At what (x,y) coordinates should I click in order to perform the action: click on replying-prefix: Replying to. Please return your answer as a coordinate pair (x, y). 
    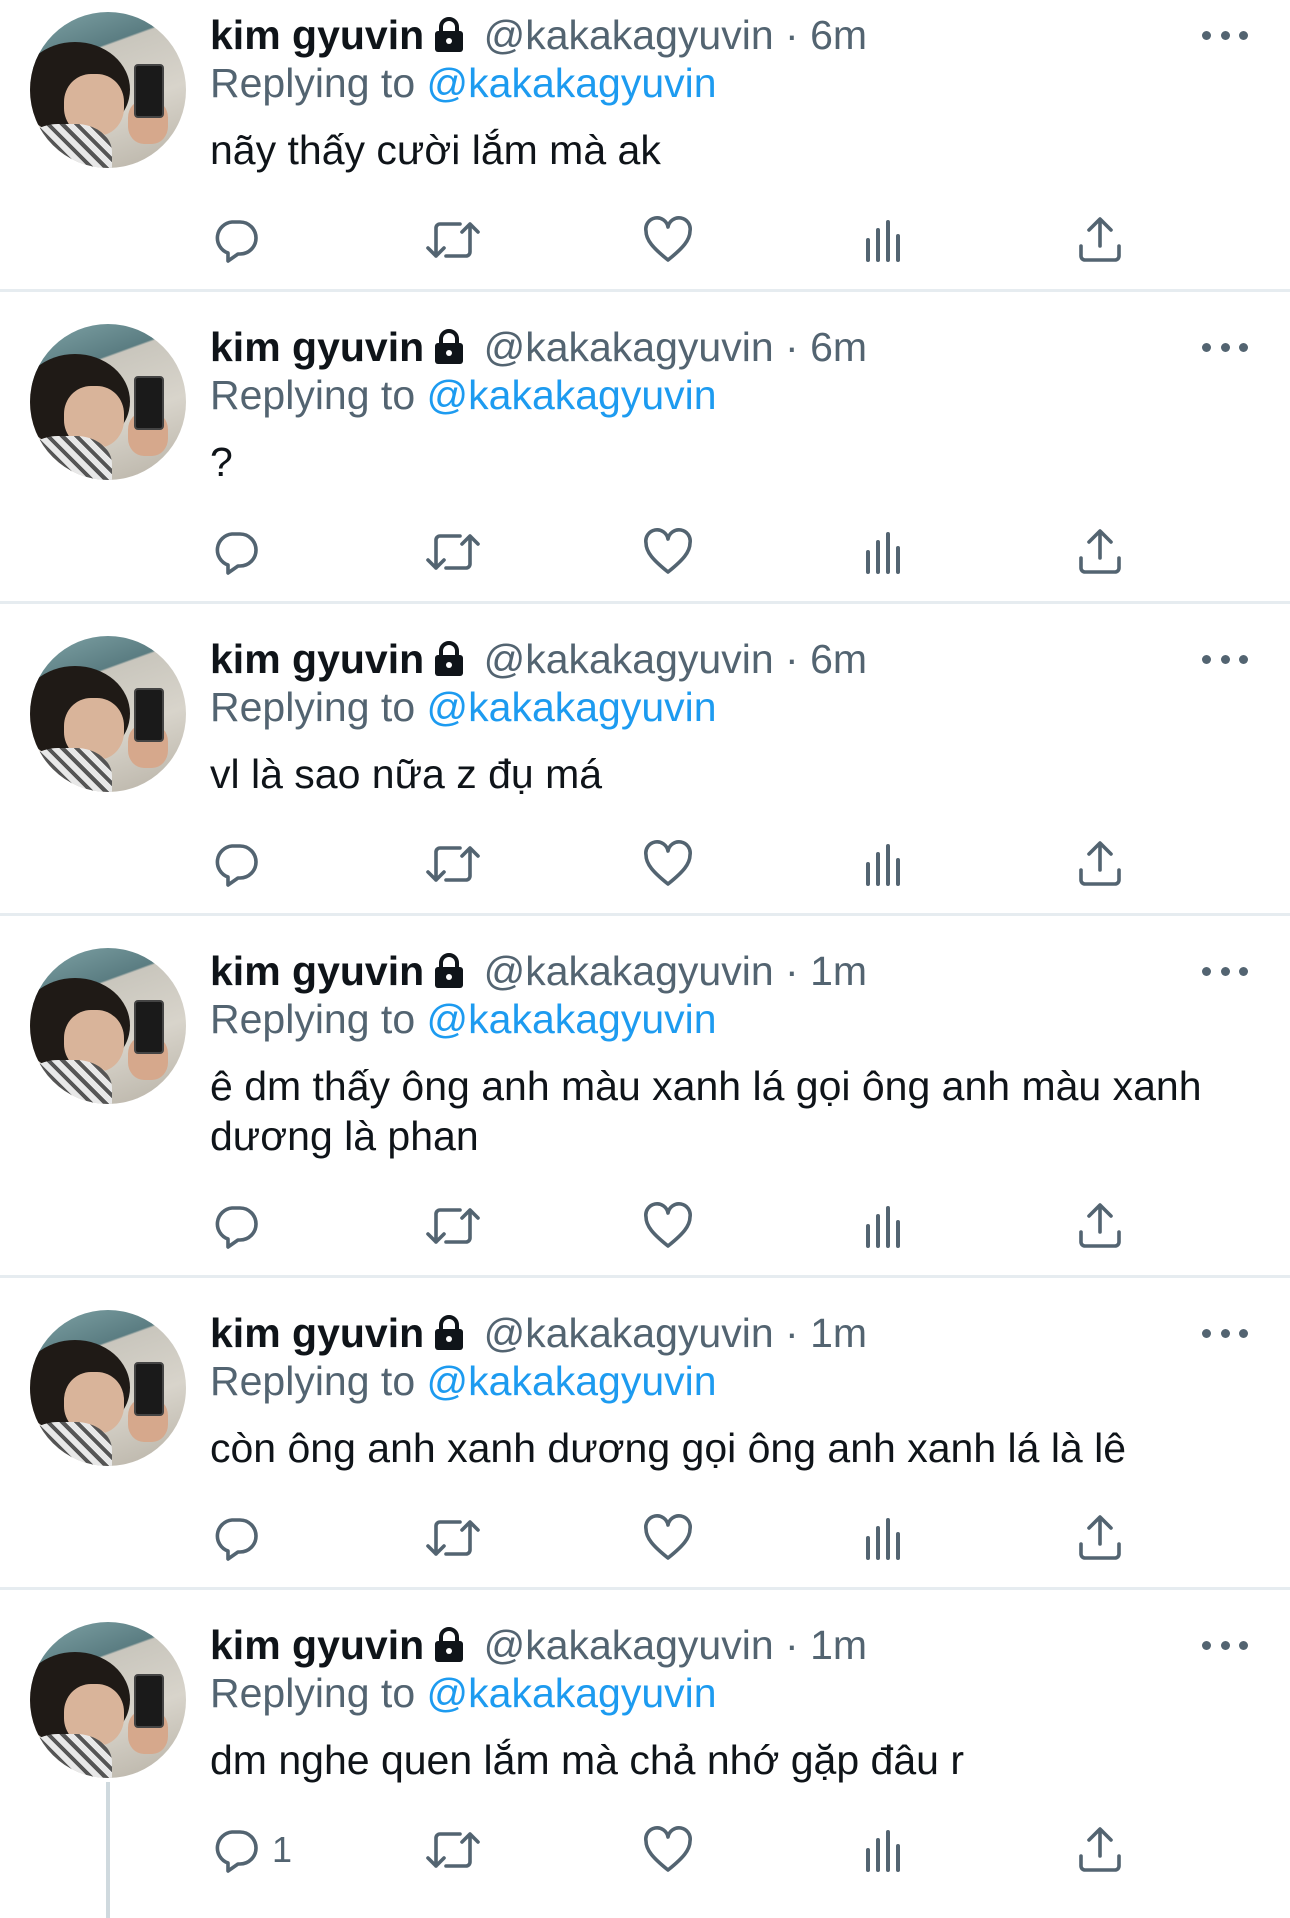
    Looking at the image, I should click on (313, 1019).